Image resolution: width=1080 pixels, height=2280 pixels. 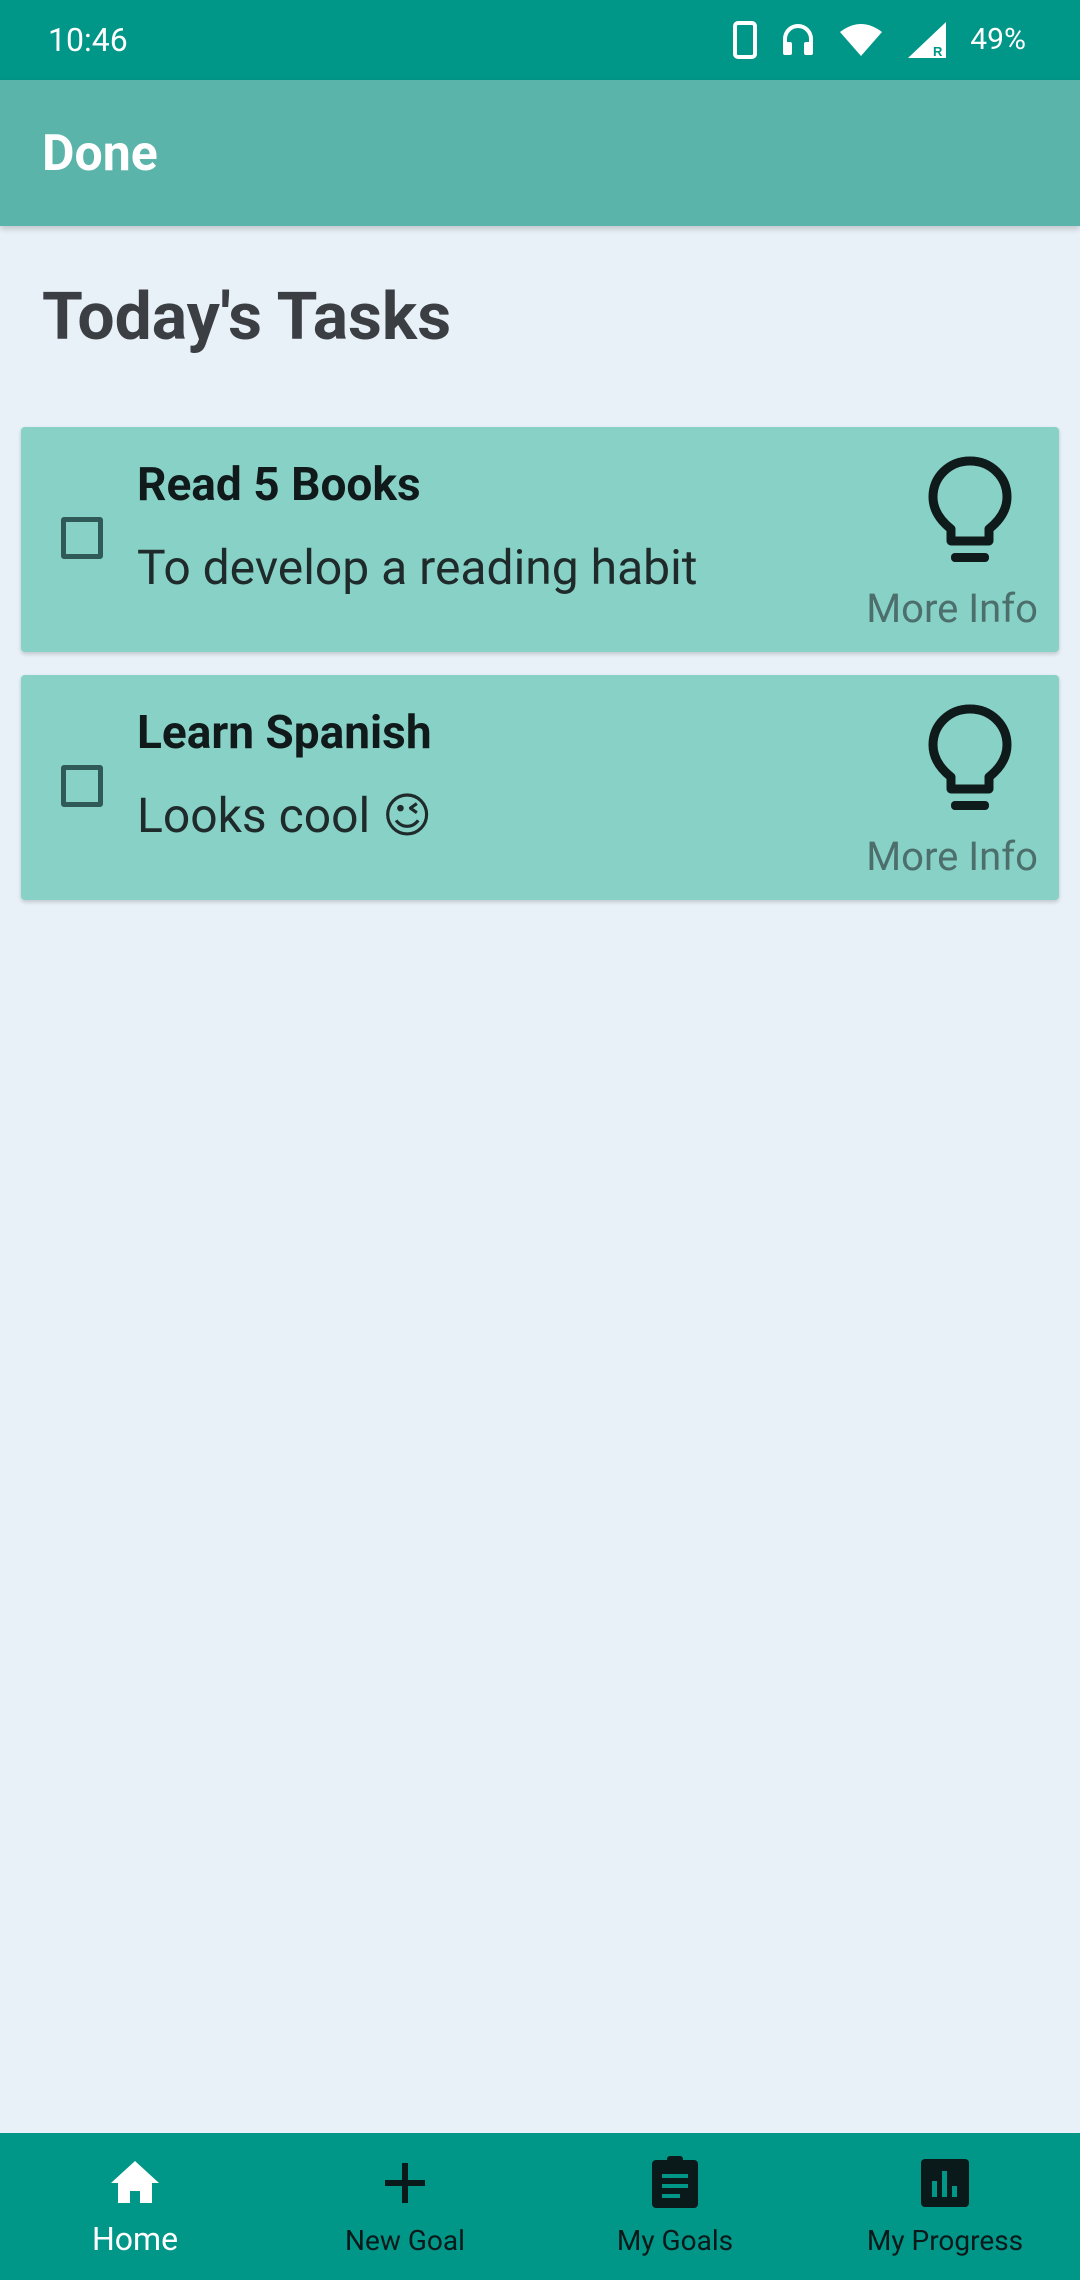 What do you see at coordinates (675, 2240) in the screenshot?
I see `nav-label: My Goals` at bounding box center [675, 2240].